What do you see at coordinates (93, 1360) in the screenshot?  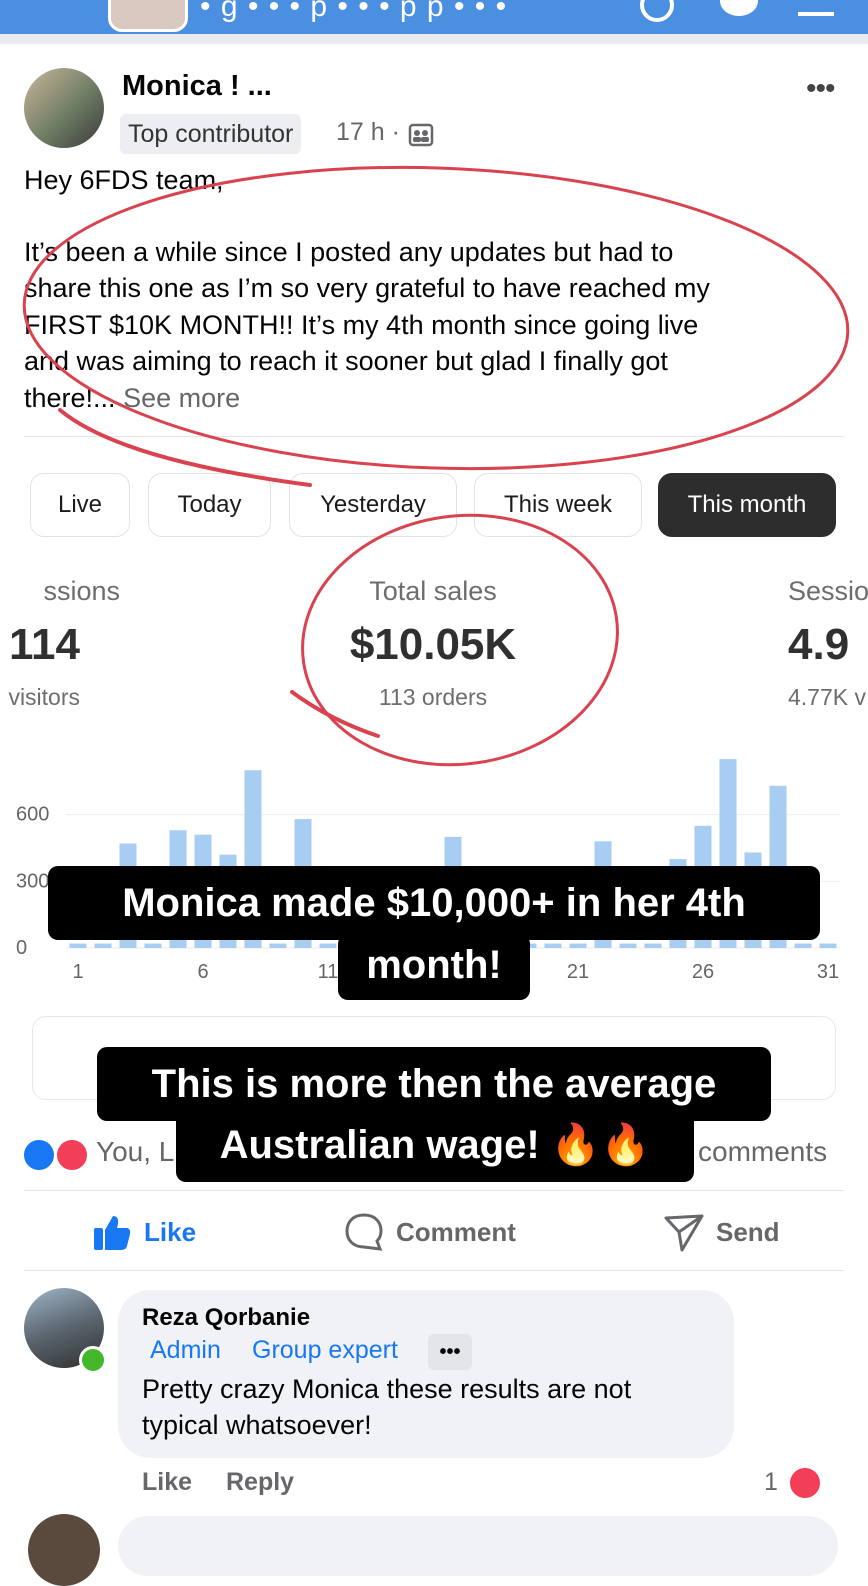 I see `online-status-icon` at bounding box center [93, 1360].